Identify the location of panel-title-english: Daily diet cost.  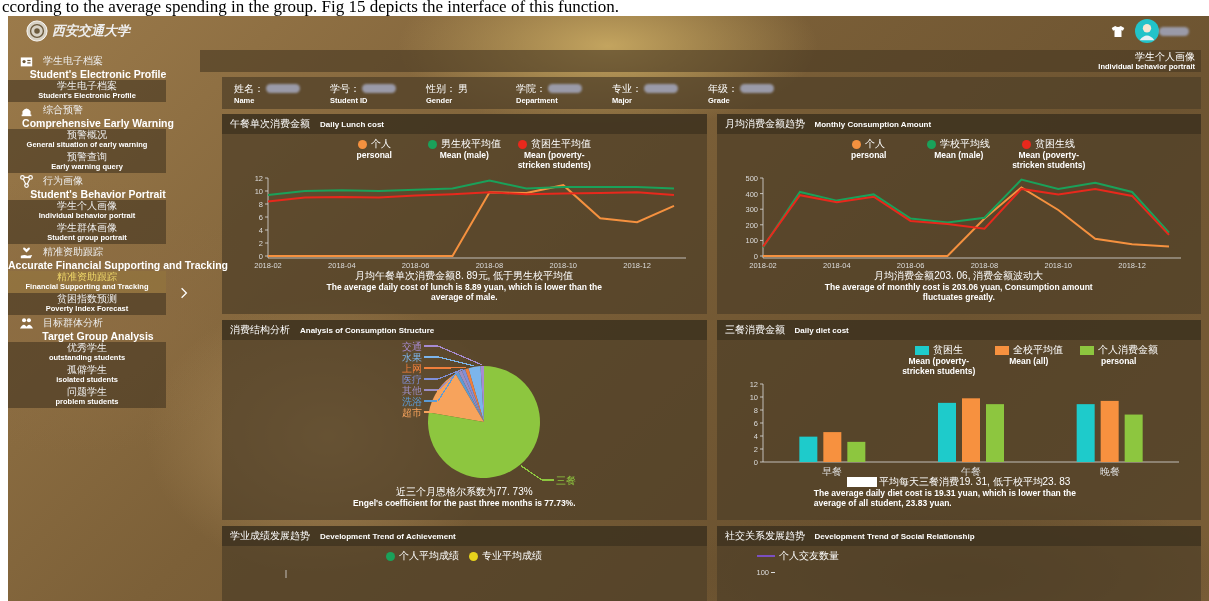
(821, 330).